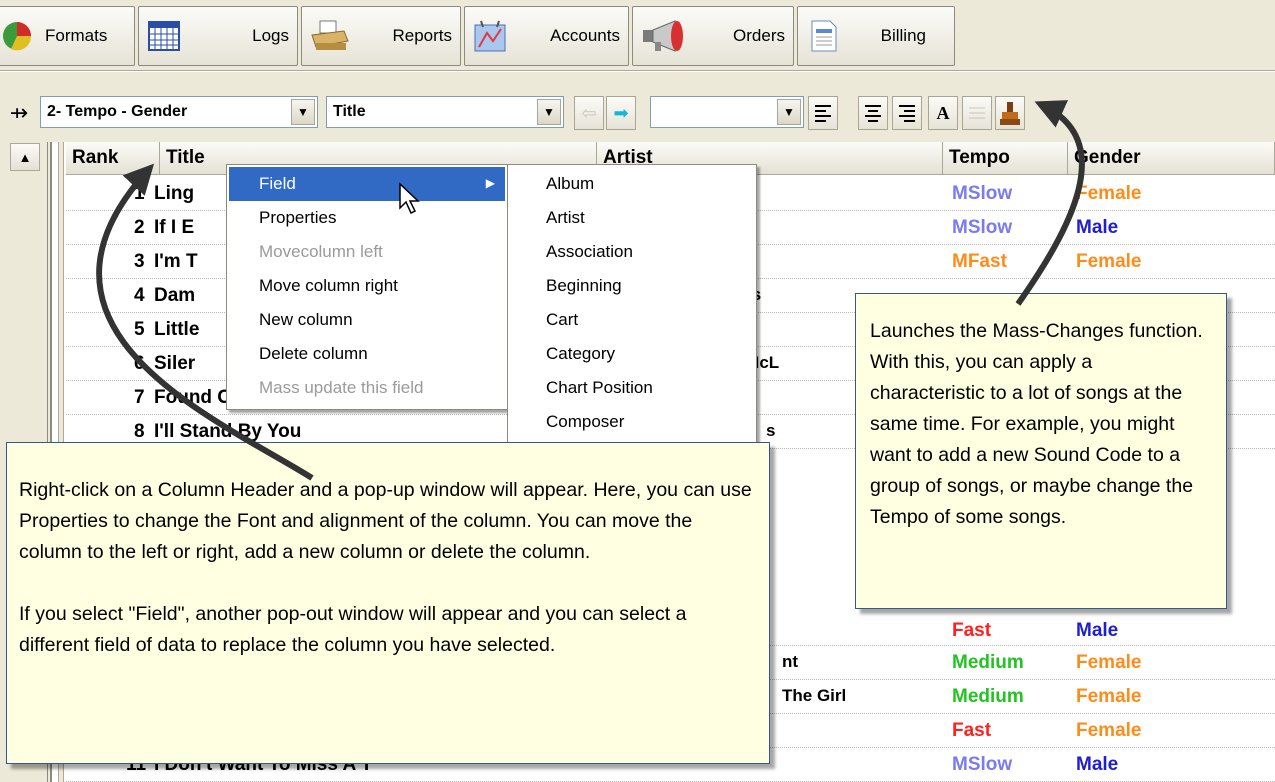 The width and height of the screenshot is (1275, 782). Describe the element at coordinates (205, 322) in the screenshot. I see `arrow-to-header` at that location.